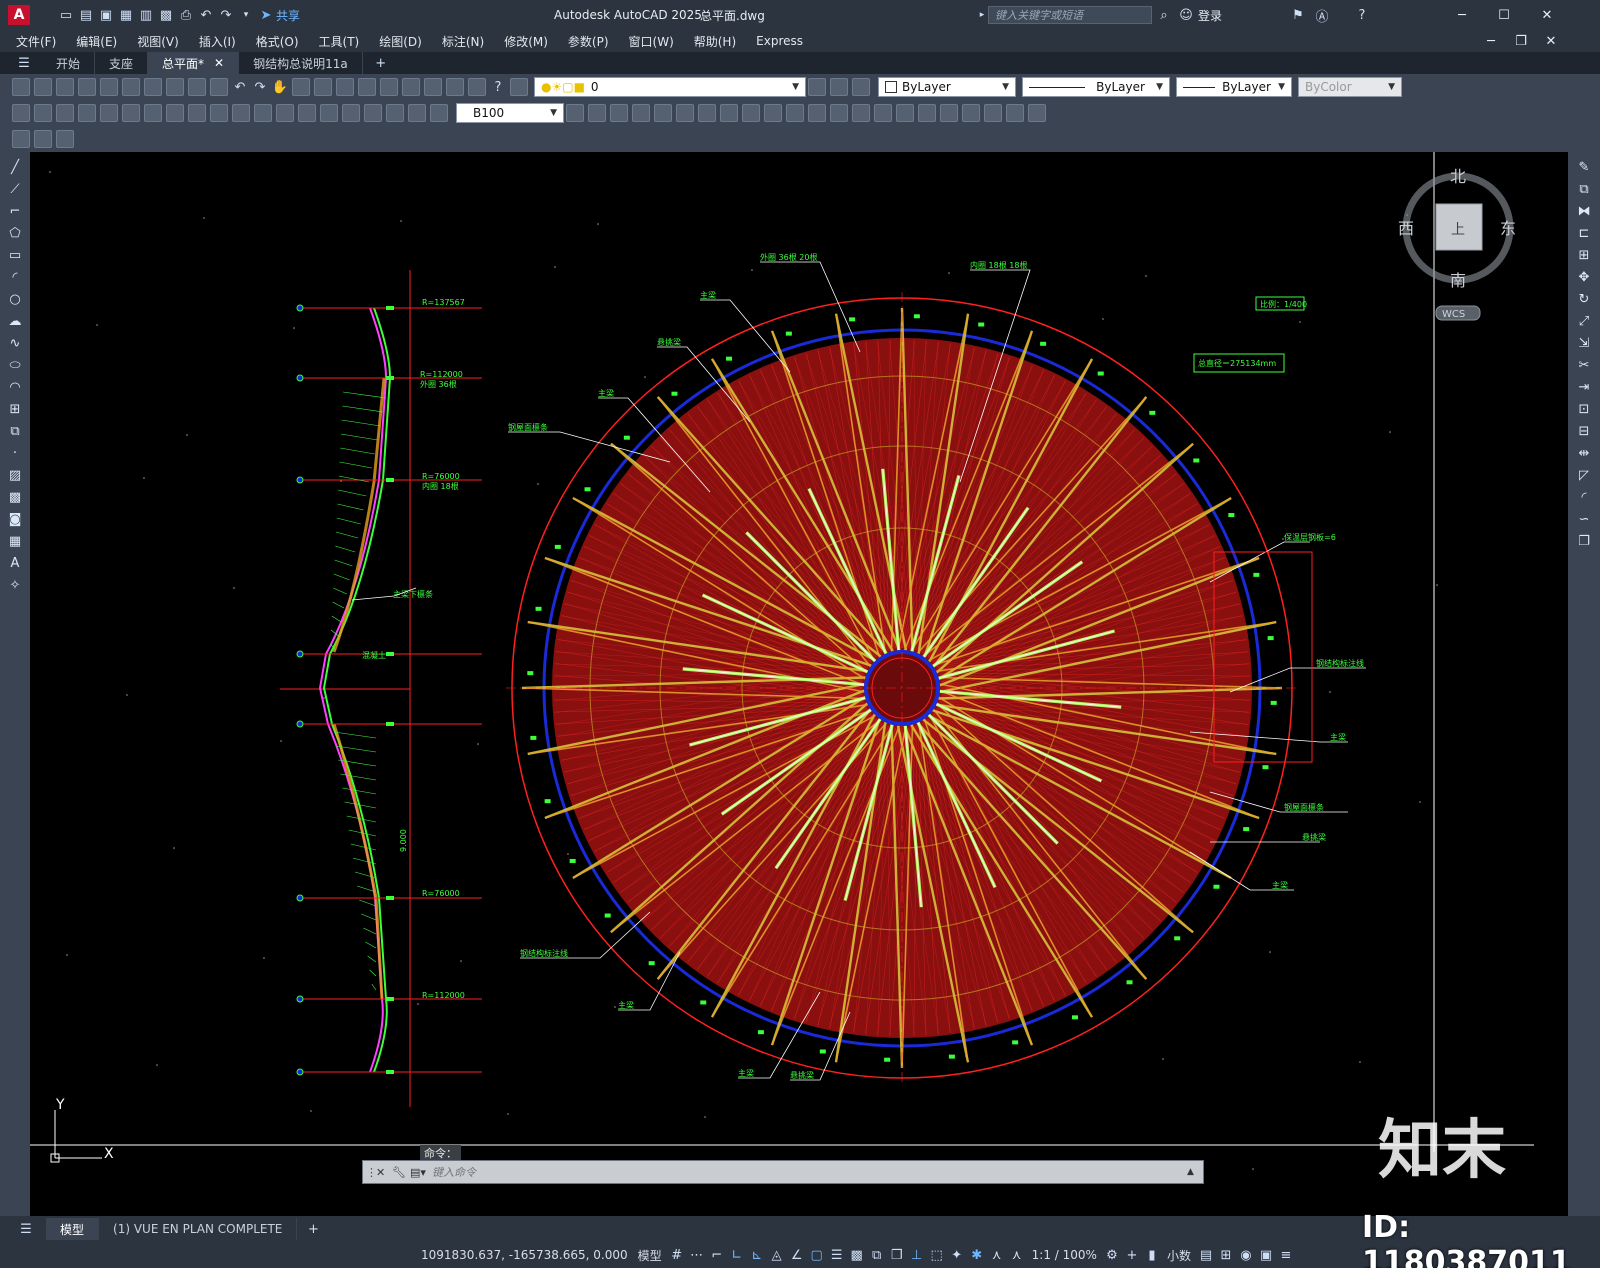  I want to click on tolerance-icon, so click(307, 113).